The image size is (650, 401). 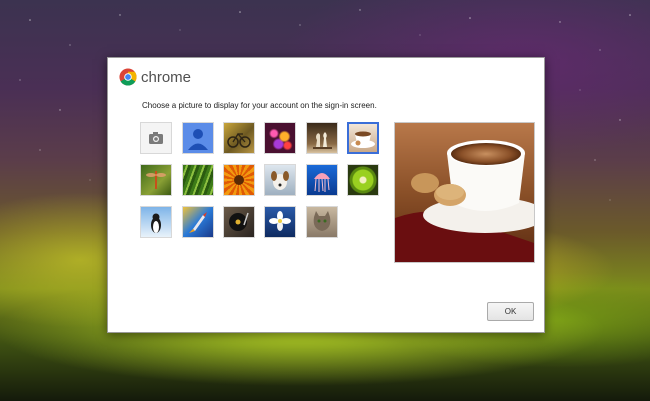 I want to click on picture-tile-chess, so click(x=322, y=138).